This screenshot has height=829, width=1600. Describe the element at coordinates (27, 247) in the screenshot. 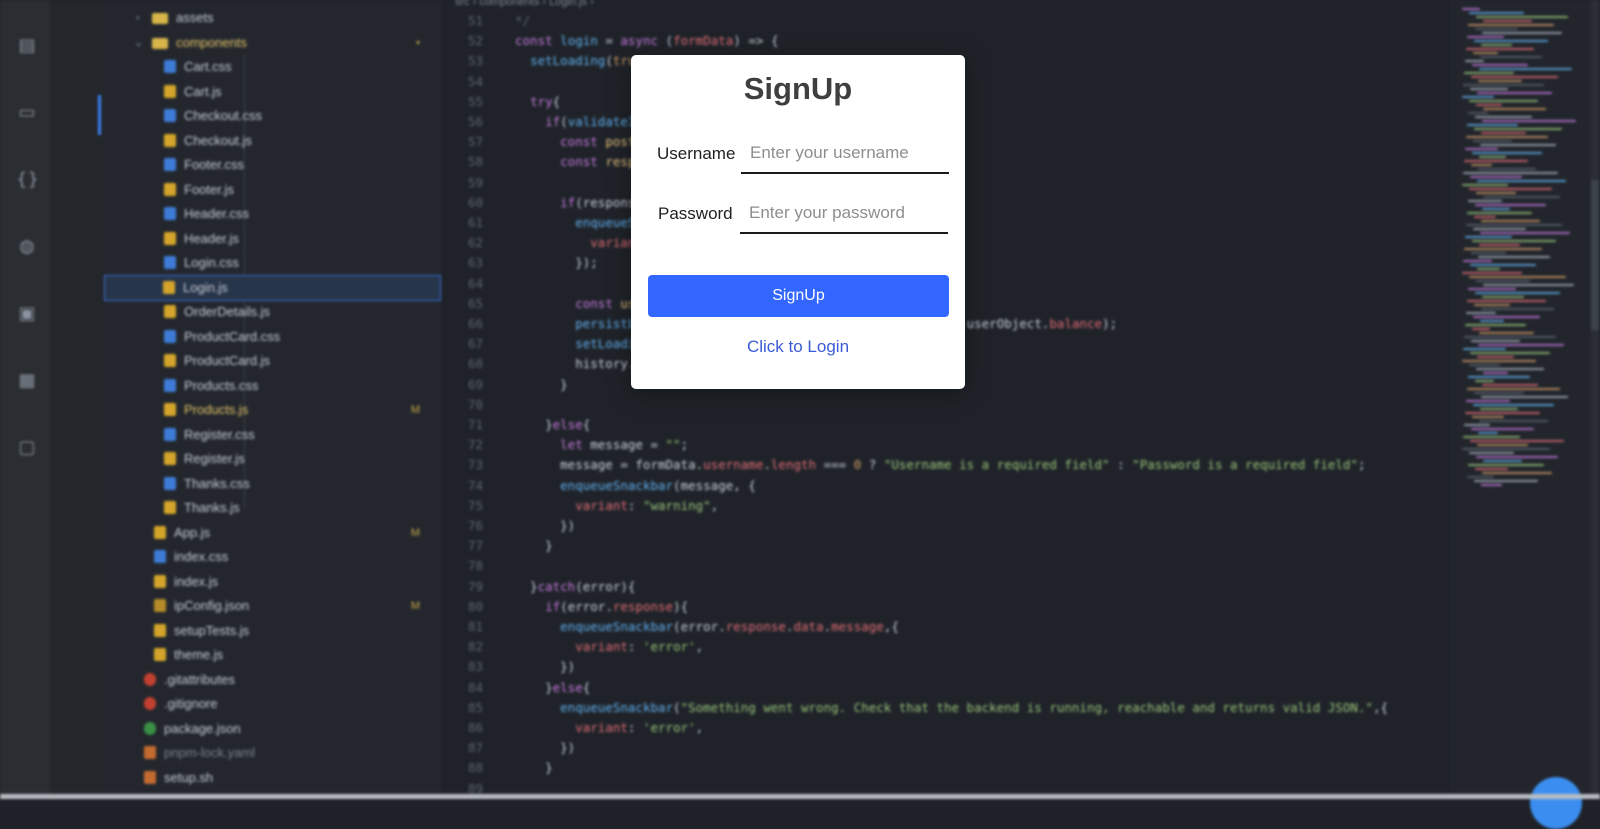

I see `globe-icon: ◍` at that location.